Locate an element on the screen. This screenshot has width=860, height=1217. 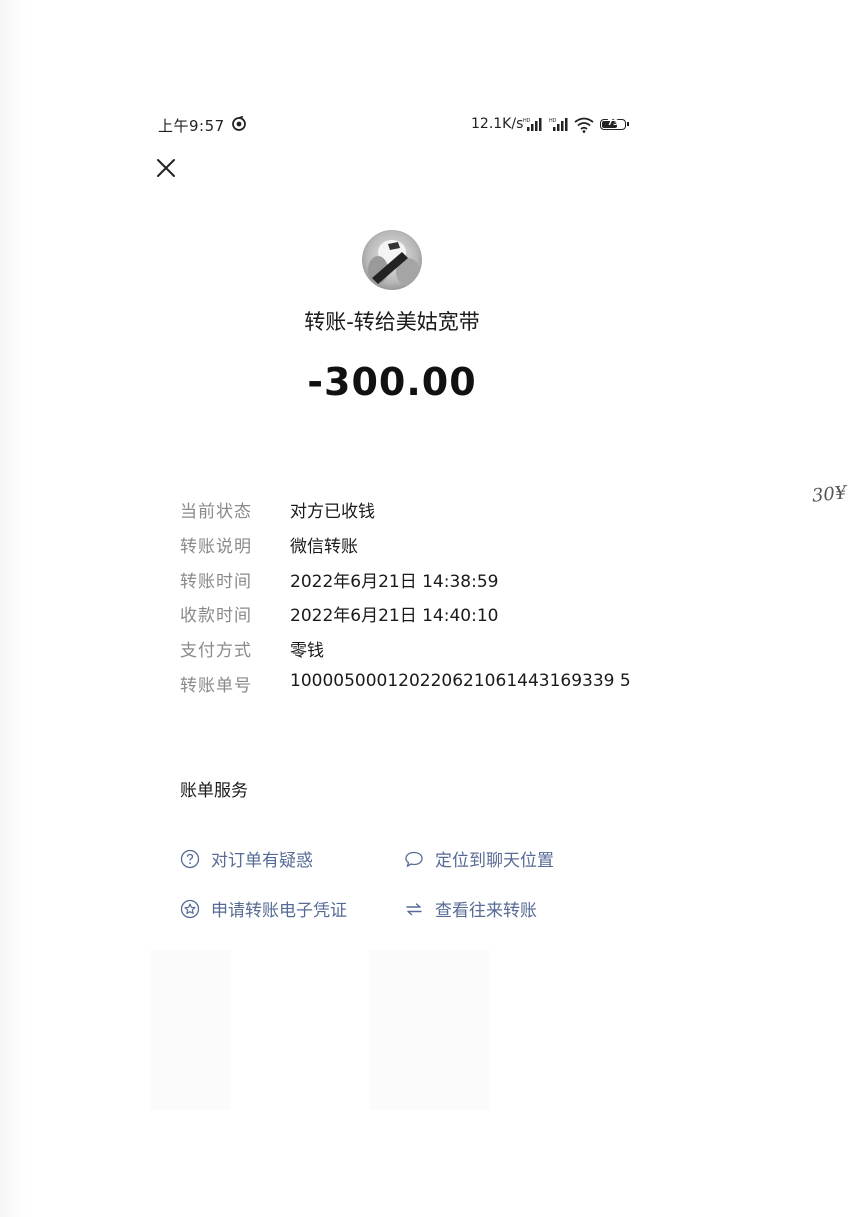
detail-row-transfer-id: 转账单号 100005000120220621061443169339 5 is located at coordinates (440, 688).